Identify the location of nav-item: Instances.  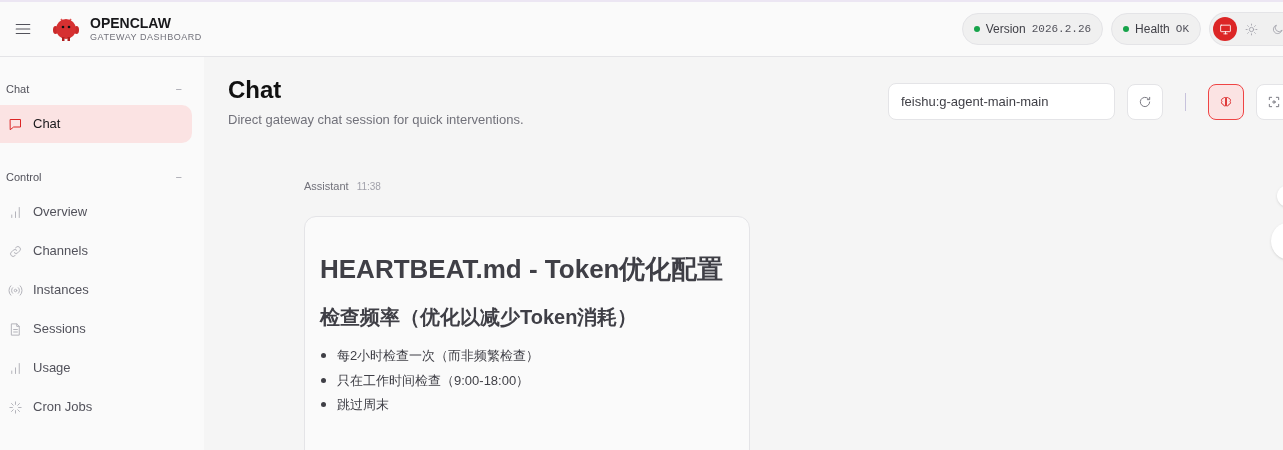
(96, 290).